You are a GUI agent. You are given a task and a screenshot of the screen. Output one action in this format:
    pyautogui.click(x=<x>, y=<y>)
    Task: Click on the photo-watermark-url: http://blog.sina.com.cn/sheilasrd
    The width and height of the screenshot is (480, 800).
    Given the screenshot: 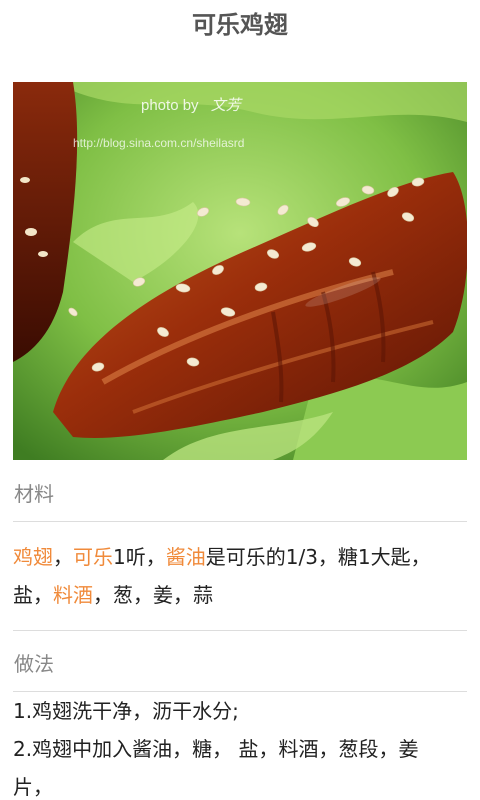 What is the action you would take?
    pyautogui.click(x=159, y=143)
    